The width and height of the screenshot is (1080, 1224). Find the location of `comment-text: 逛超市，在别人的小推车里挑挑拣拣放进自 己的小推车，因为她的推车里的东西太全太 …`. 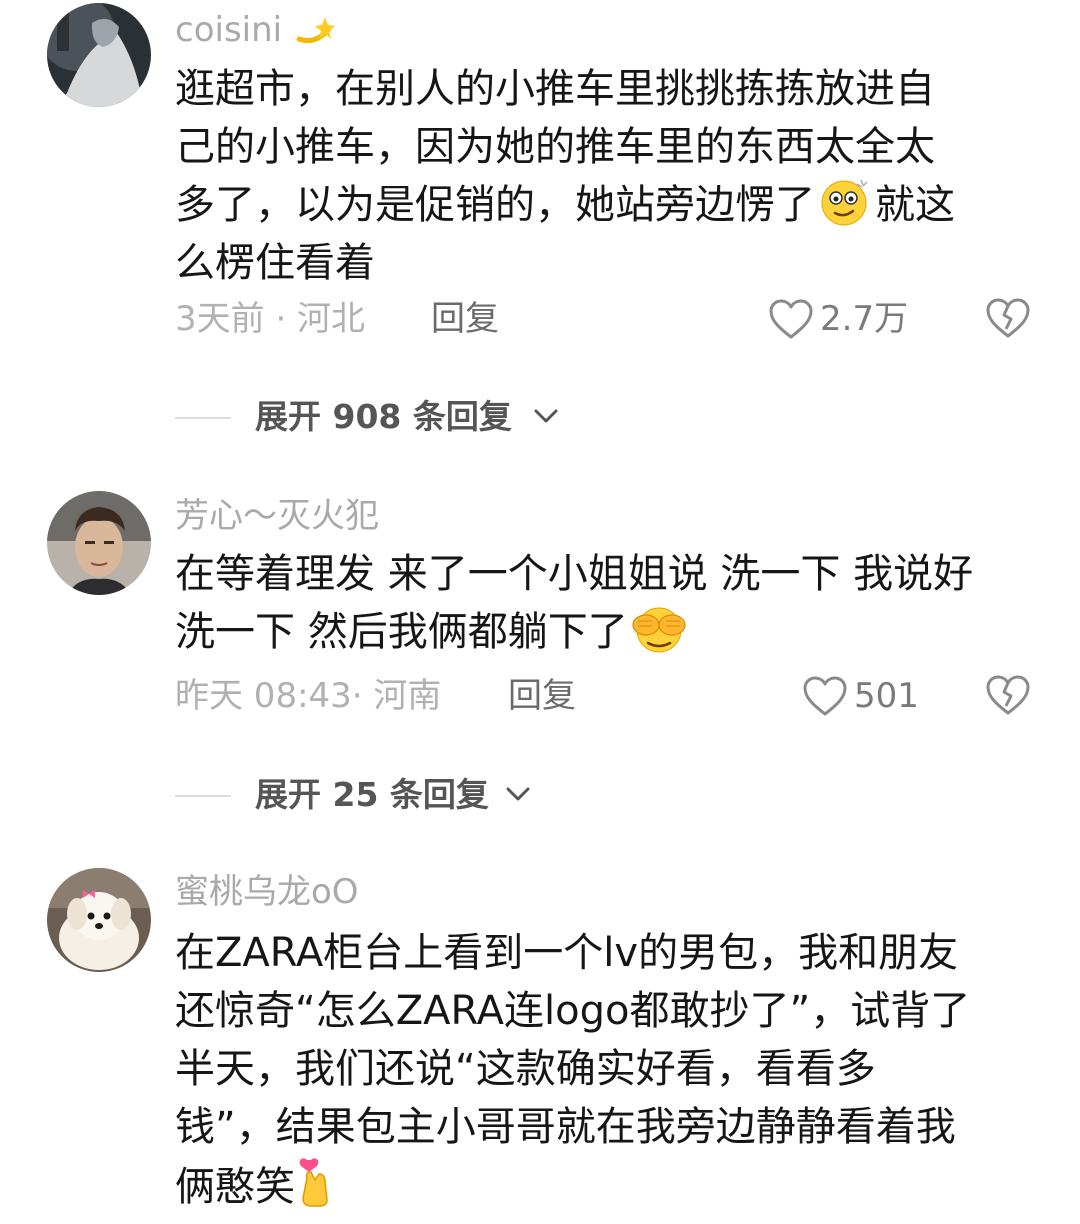

comment-text: 逛超市，在别人的小推车里挑挑拣拣放进自 己的小推车，因为她的推车里的东西太全太 … is located at coordinates (565, 176).